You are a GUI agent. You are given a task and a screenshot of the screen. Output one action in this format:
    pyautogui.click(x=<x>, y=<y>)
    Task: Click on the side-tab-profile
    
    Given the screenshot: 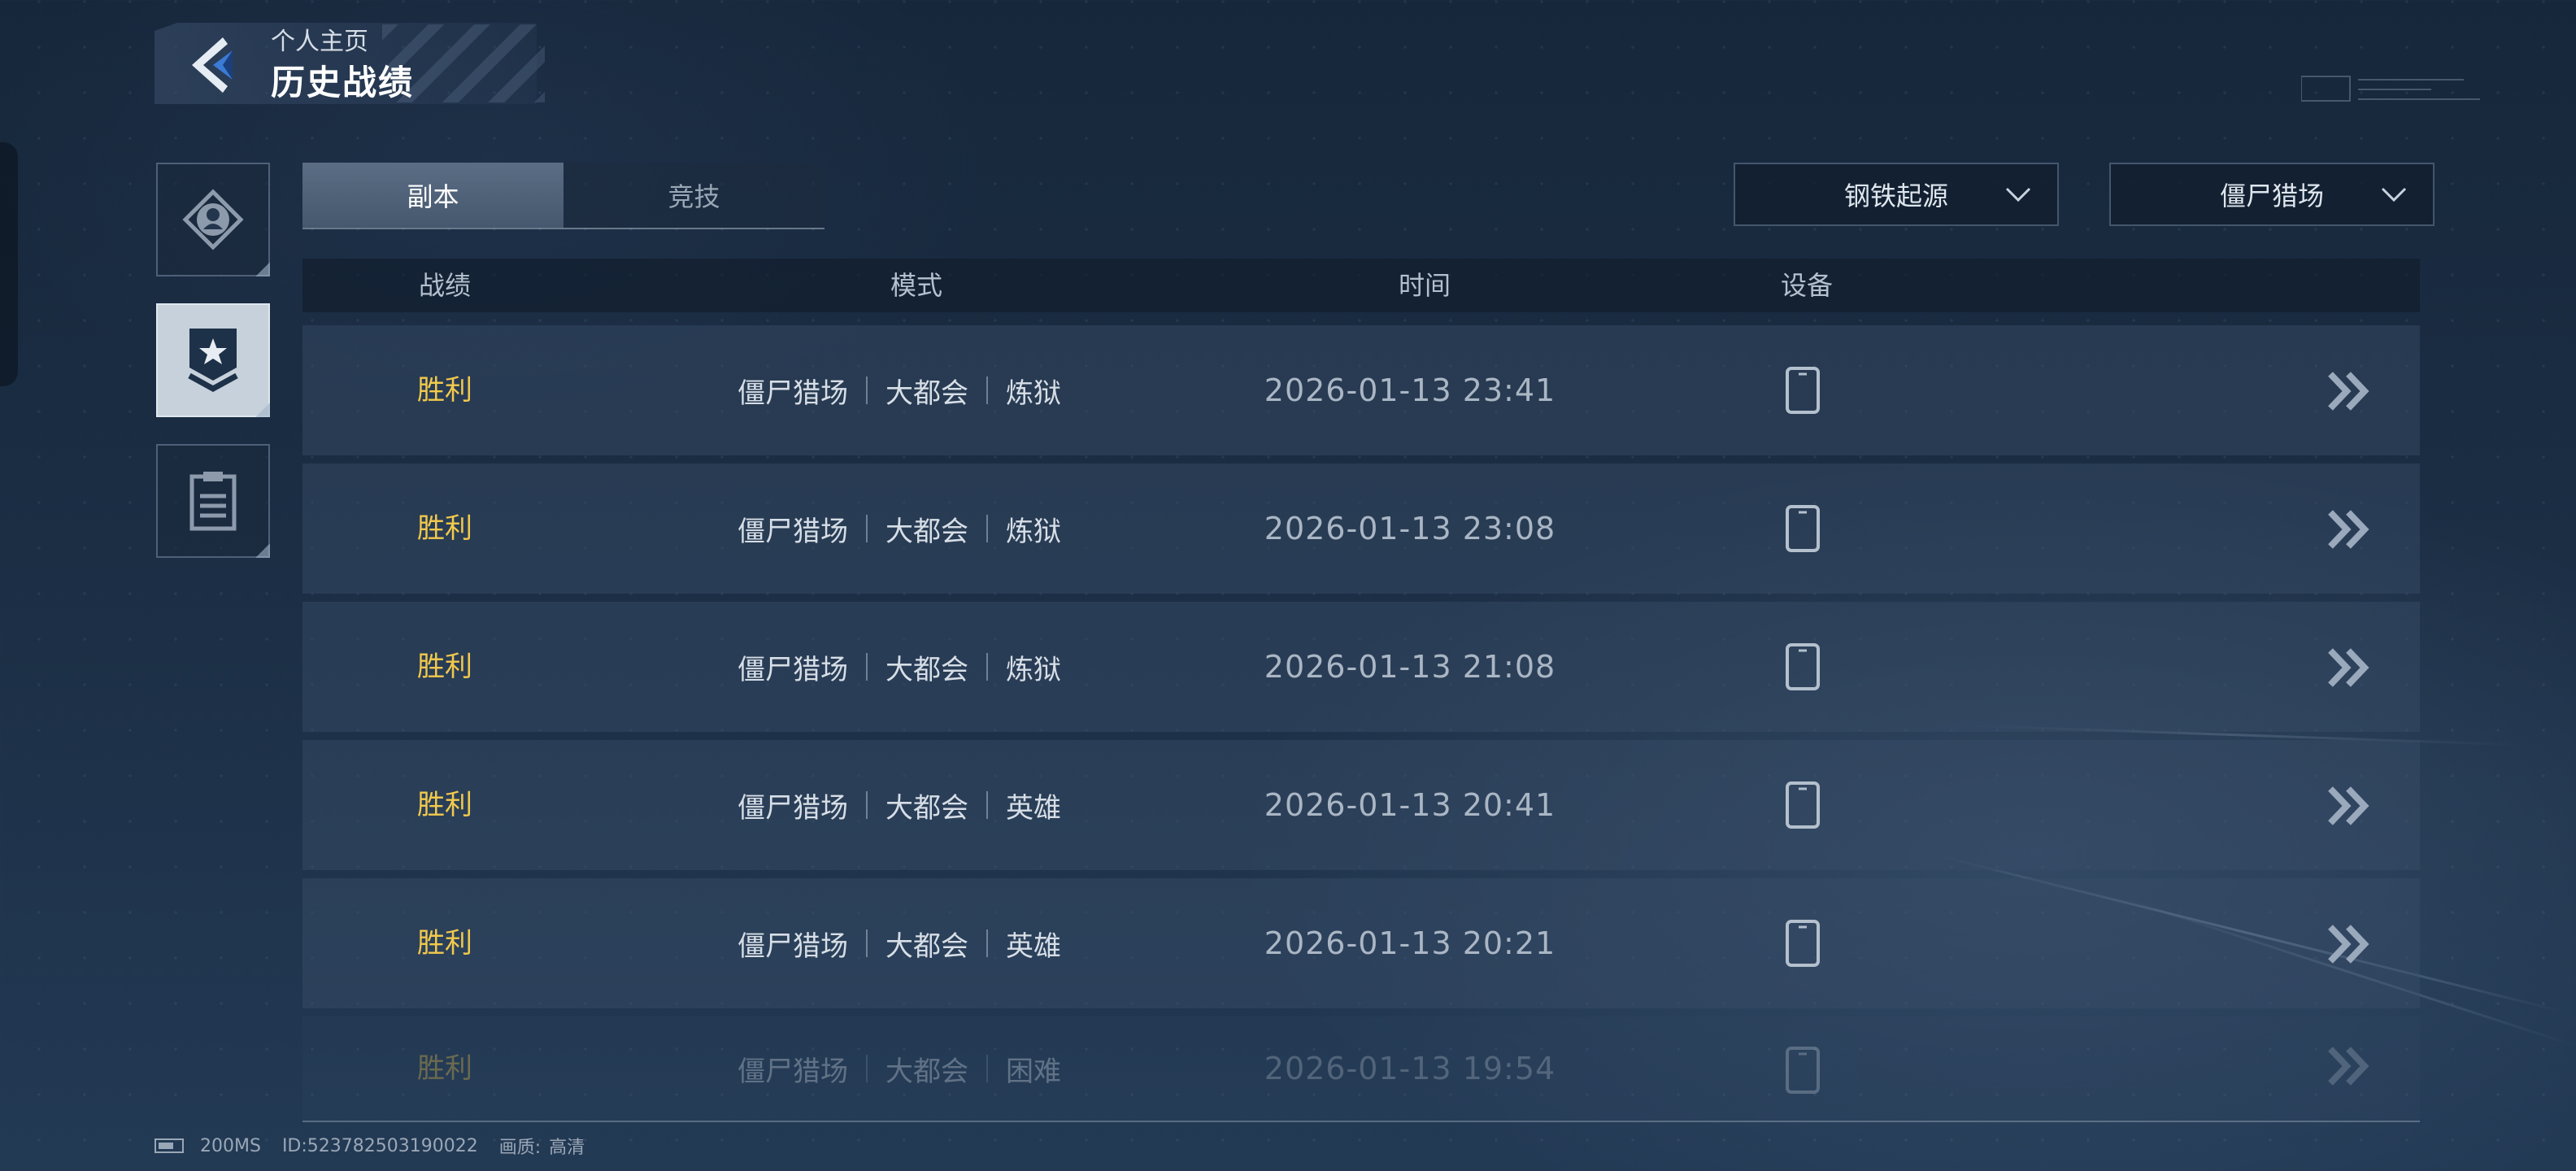 What is the action you would take?
    pyautogui.click(x=213, y=220)
    